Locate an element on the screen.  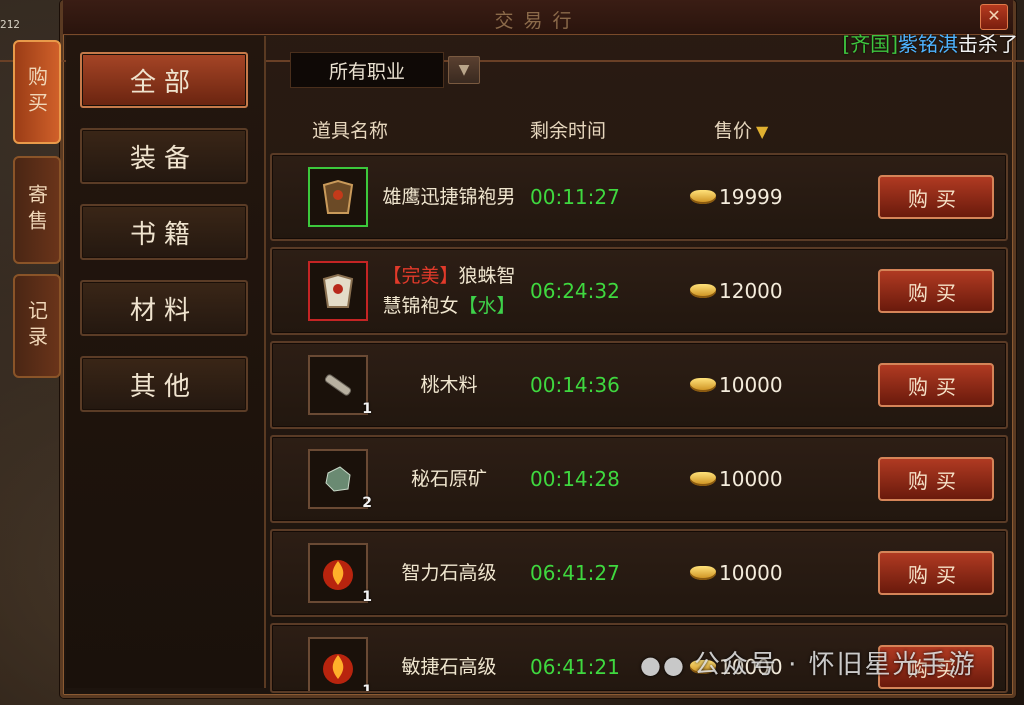
price-header-label: 售价 is located at coordinates (733, 131).